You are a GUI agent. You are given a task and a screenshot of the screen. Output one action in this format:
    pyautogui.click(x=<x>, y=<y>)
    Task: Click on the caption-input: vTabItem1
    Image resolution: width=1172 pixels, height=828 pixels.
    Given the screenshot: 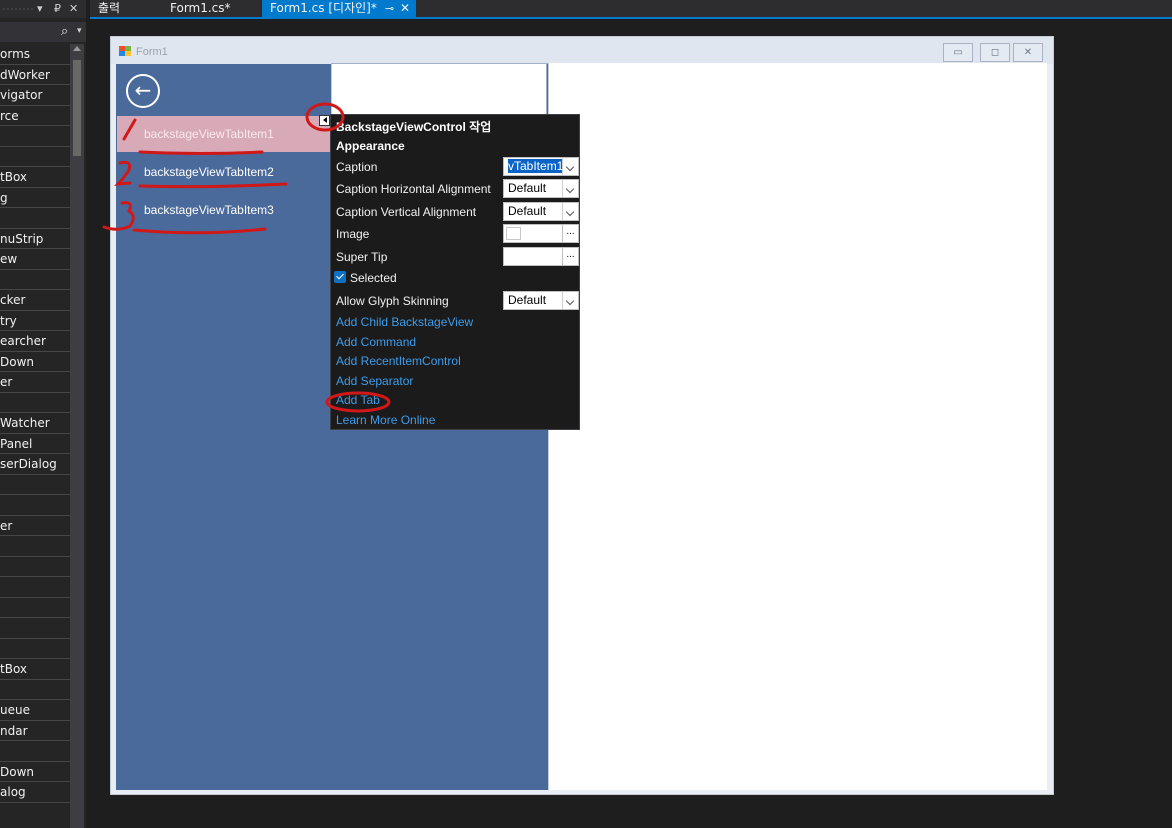 What is the action you would take?
    pyautogui.click(x=541, y=166)
    